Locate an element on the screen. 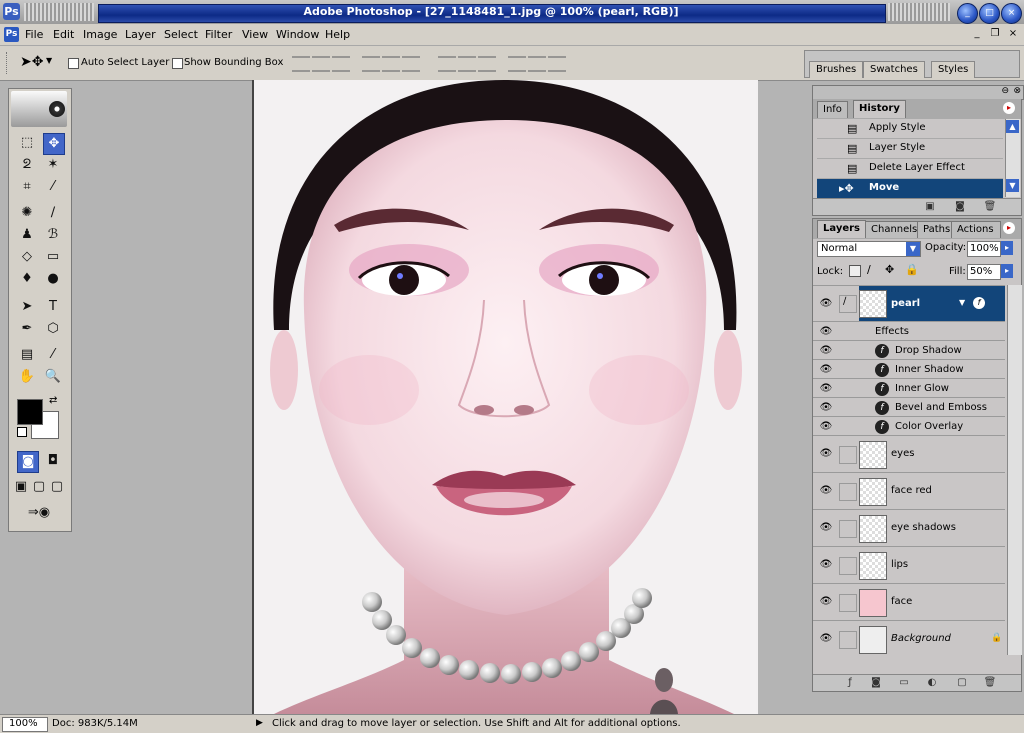 The height and width of the screenshot is (733, 1024). fill-input: 50% is located at coordinates (984, 272).